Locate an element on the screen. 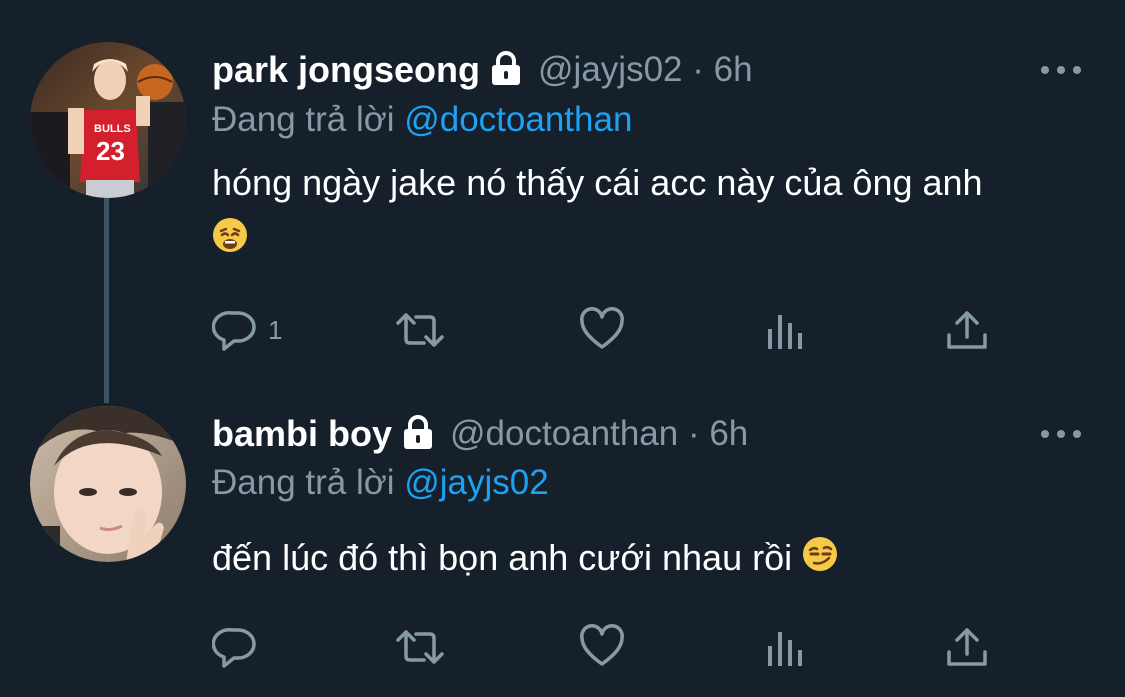  reply-count: 1 is located at coordinates (275, 329).